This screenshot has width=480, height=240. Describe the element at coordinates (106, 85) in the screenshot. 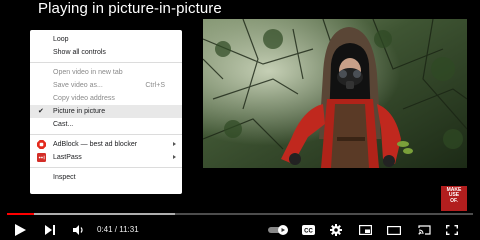

I see `menu-item-save-video-as: Save video as... Ctrl+S` at that location.